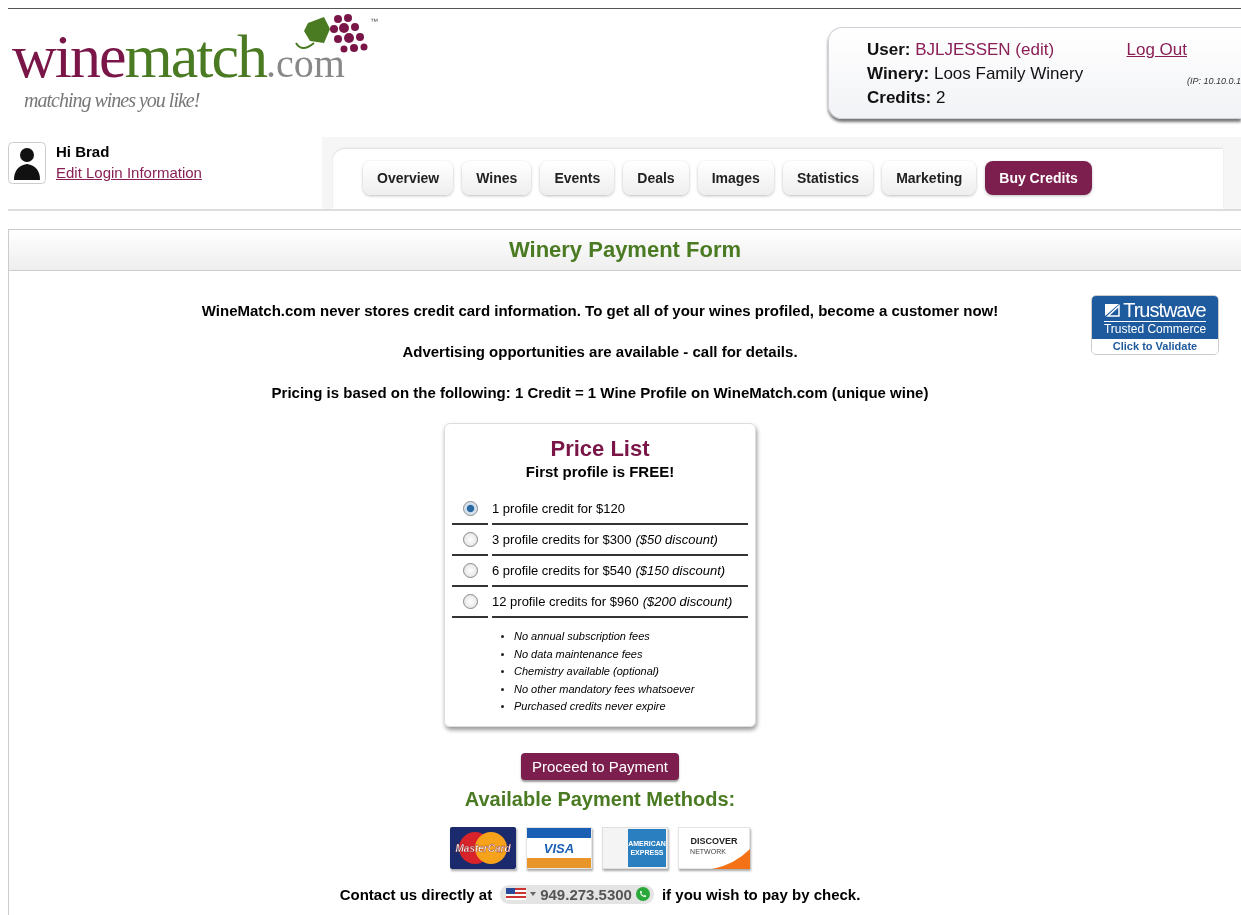 The image size is (1241, 915). Describe the element at coordinates (129, 173) in the screenshot. I see `edit-login-link: Edit Login Information` at that location.